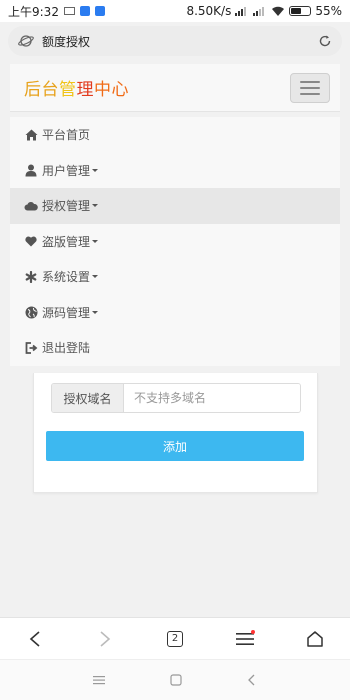 This screenshot has height=700, width=350. Describe the element at coordinates (33, 11) in the screenshot. I see `status-time: 上午9:32` at that location.